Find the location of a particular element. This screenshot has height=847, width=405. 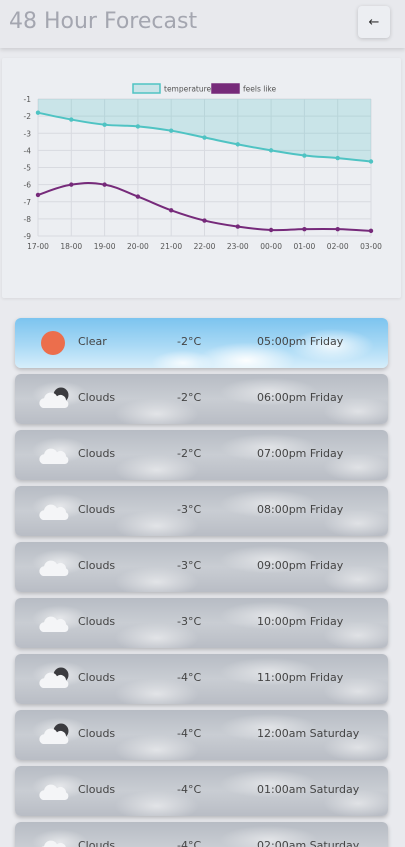

forecast-row: Clouds -2°C 06:00pm Friday is located at coordinates (201, 399).